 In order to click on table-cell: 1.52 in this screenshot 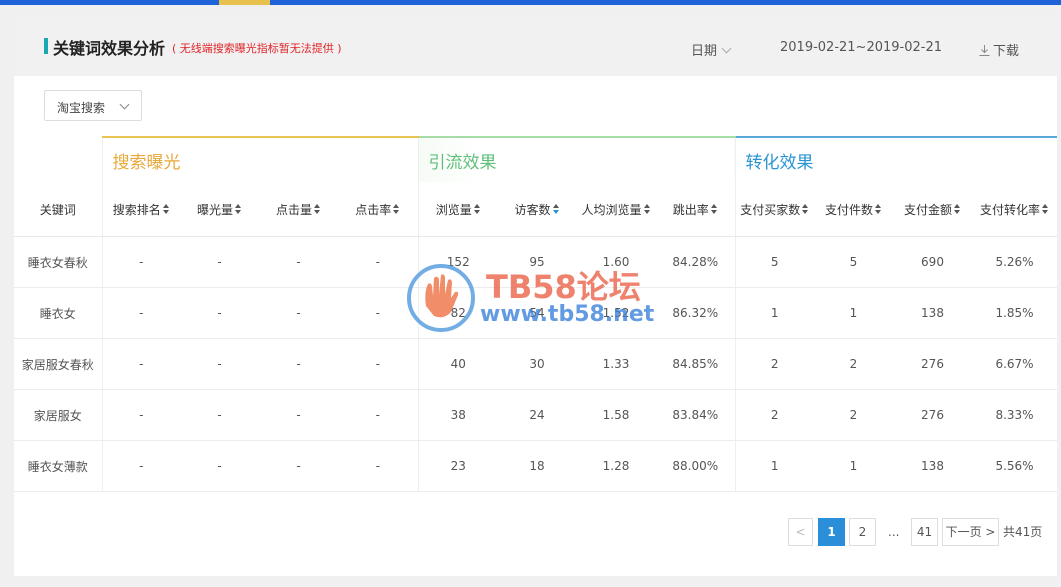, I will do `click(616, 313)`.